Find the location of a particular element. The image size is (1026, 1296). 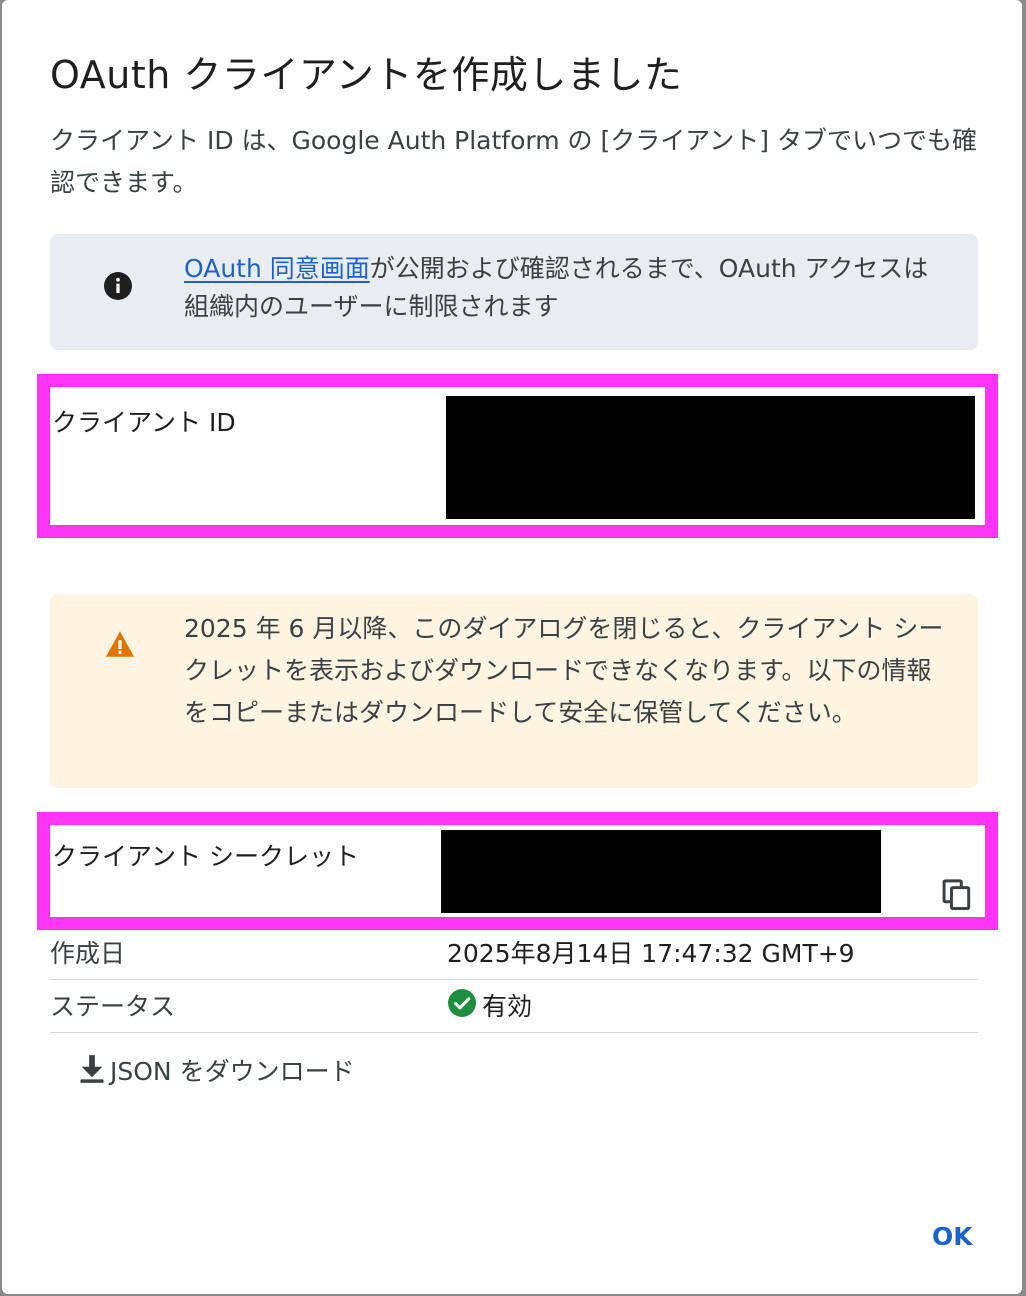

status-row: ステータス 有効 is located at coordinates (514, 1007).